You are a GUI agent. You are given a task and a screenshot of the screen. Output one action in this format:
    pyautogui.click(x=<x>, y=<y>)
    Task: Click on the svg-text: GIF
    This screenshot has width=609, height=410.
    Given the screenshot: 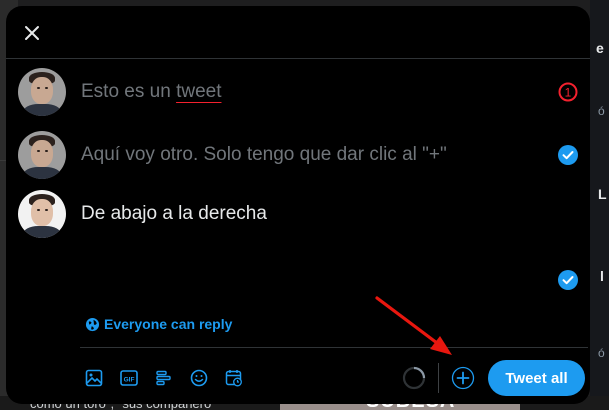 What is the action you would take?
    pyautogui.click(x=129, y=380)
    